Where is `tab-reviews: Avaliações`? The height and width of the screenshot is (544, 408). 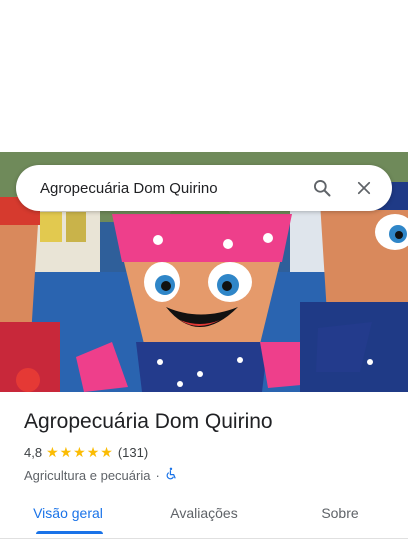
tab-reviews: Avaliações is located at coordinates (204, 515).